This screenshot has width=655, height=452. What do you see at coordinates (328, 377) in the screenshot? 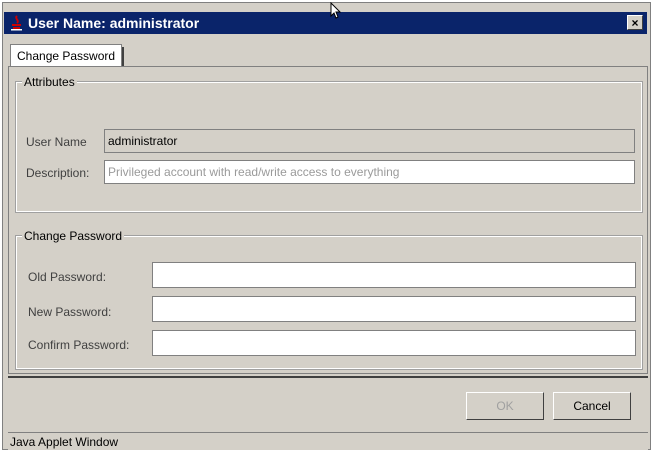
I see `button-area-separator` at bounding box center [328, 377].